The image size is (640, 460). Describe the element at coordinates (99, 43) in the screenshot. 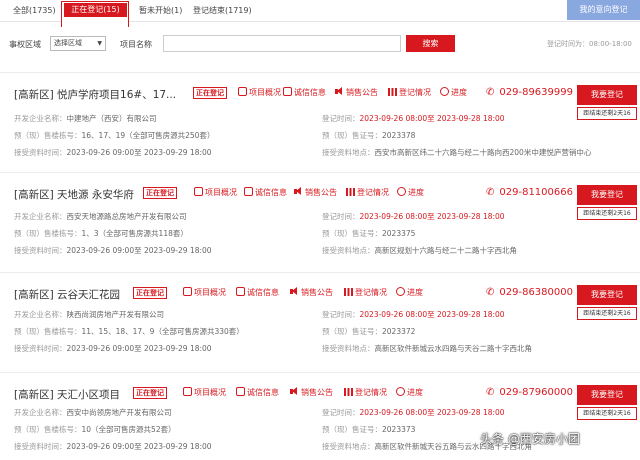

I see `chevron-down-icon: ▼` at that location.